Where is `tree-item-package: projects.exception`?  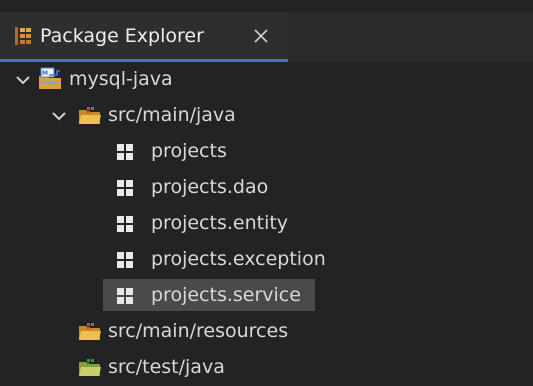 tree-item-package: projects.exception is located at coordinates (266, 260).